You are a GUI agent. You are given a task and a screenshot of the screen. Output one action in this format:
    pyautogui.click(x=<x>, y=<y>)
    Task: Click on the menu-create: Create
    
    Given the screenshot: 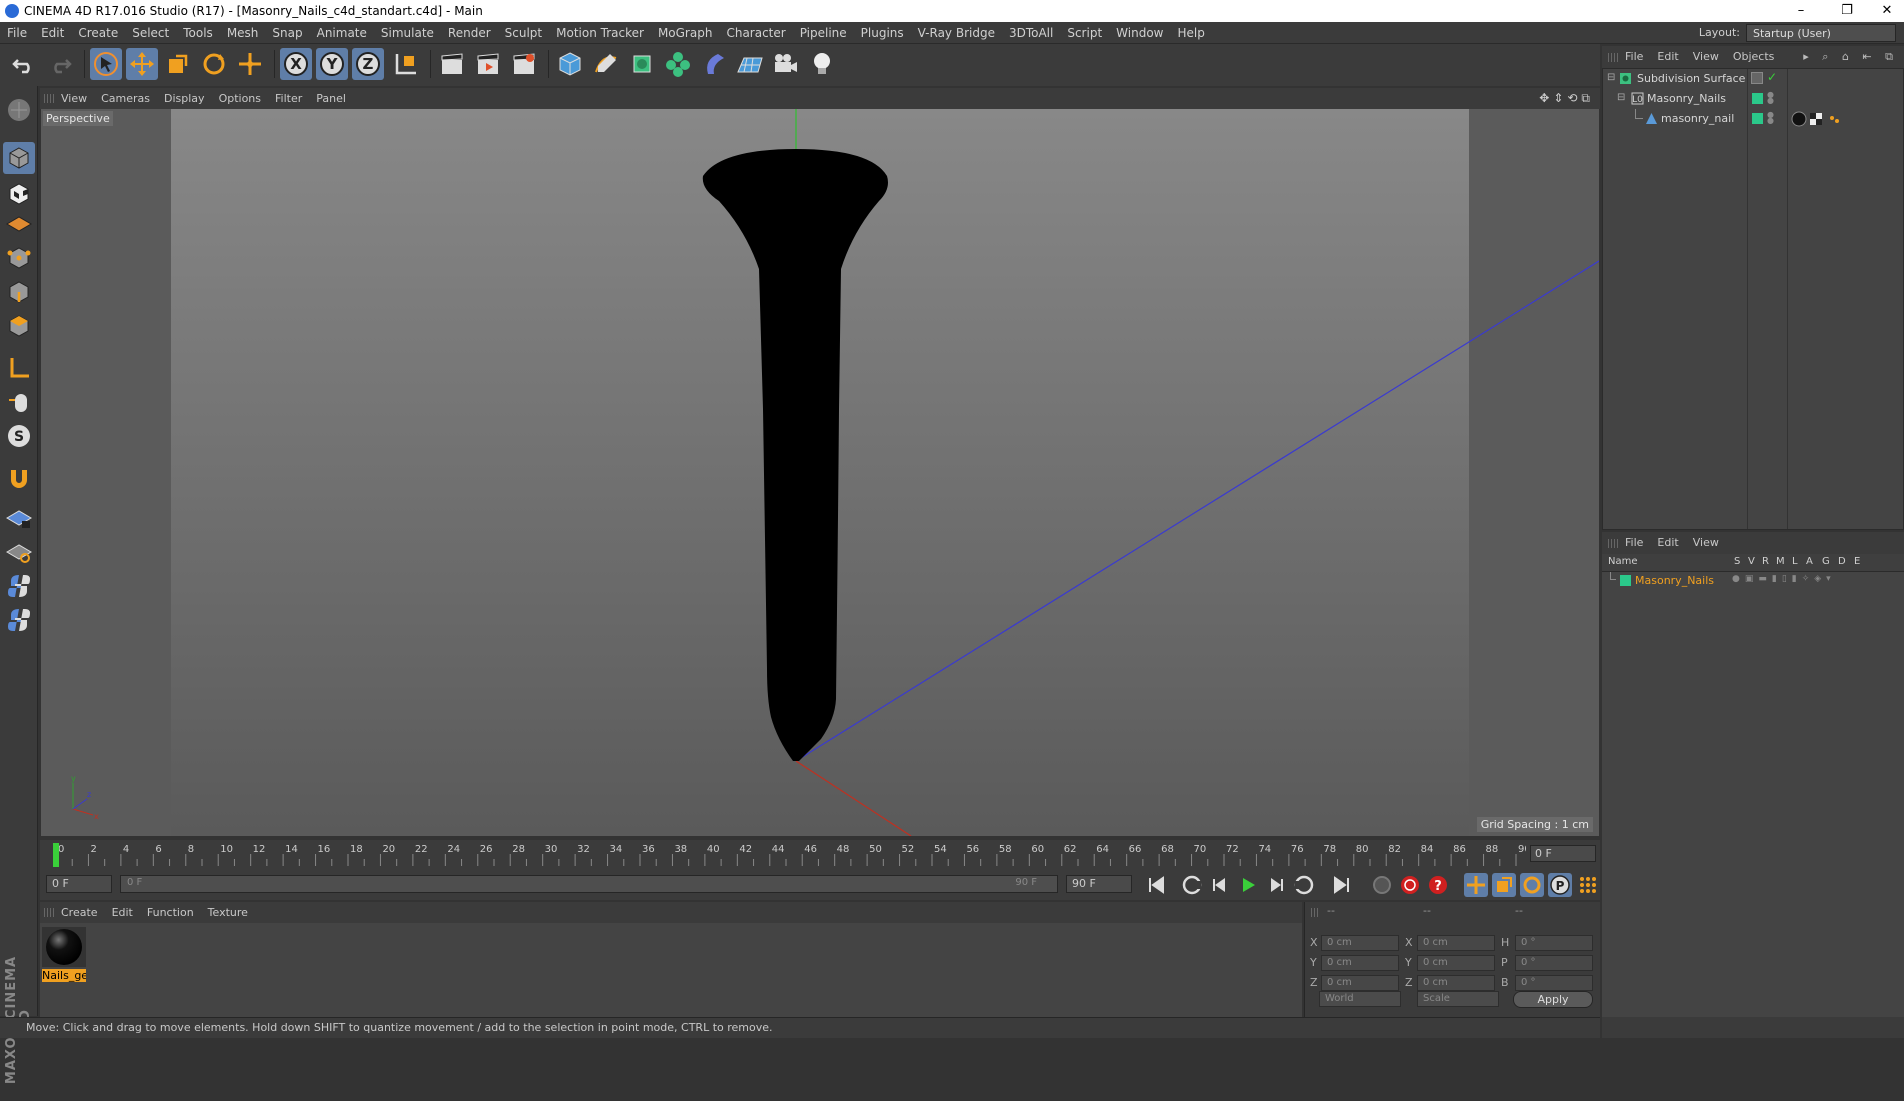 What is the action you would take?
    pyautogui.click(x=98, y=33)
    